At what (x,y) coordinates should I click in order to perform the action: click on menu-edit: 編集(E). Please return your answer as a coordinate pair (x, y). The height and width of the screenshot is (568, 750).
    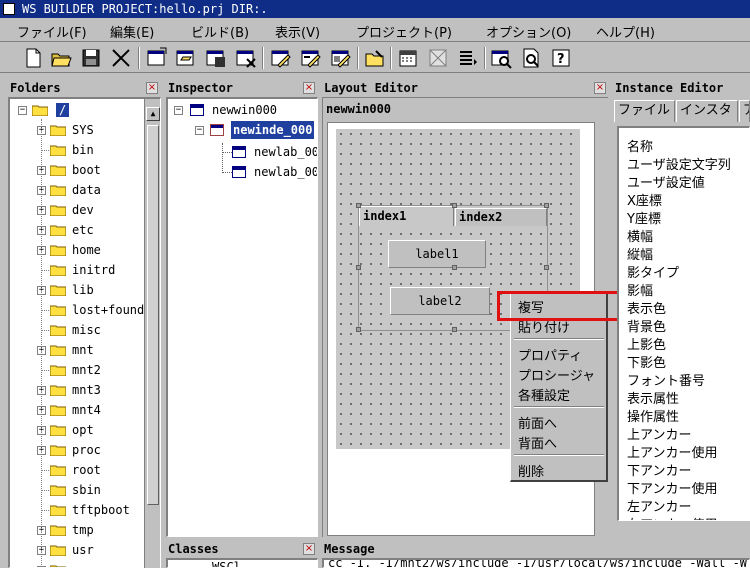
    Looking at the image, I should click on (132, 31).